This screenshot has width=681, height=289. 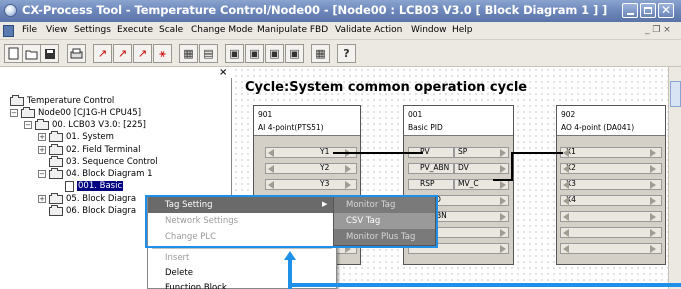 What do you see at coordinates (648, 10) in the screenshot?
I see `maximize-button` at bounding box center [648, 10].